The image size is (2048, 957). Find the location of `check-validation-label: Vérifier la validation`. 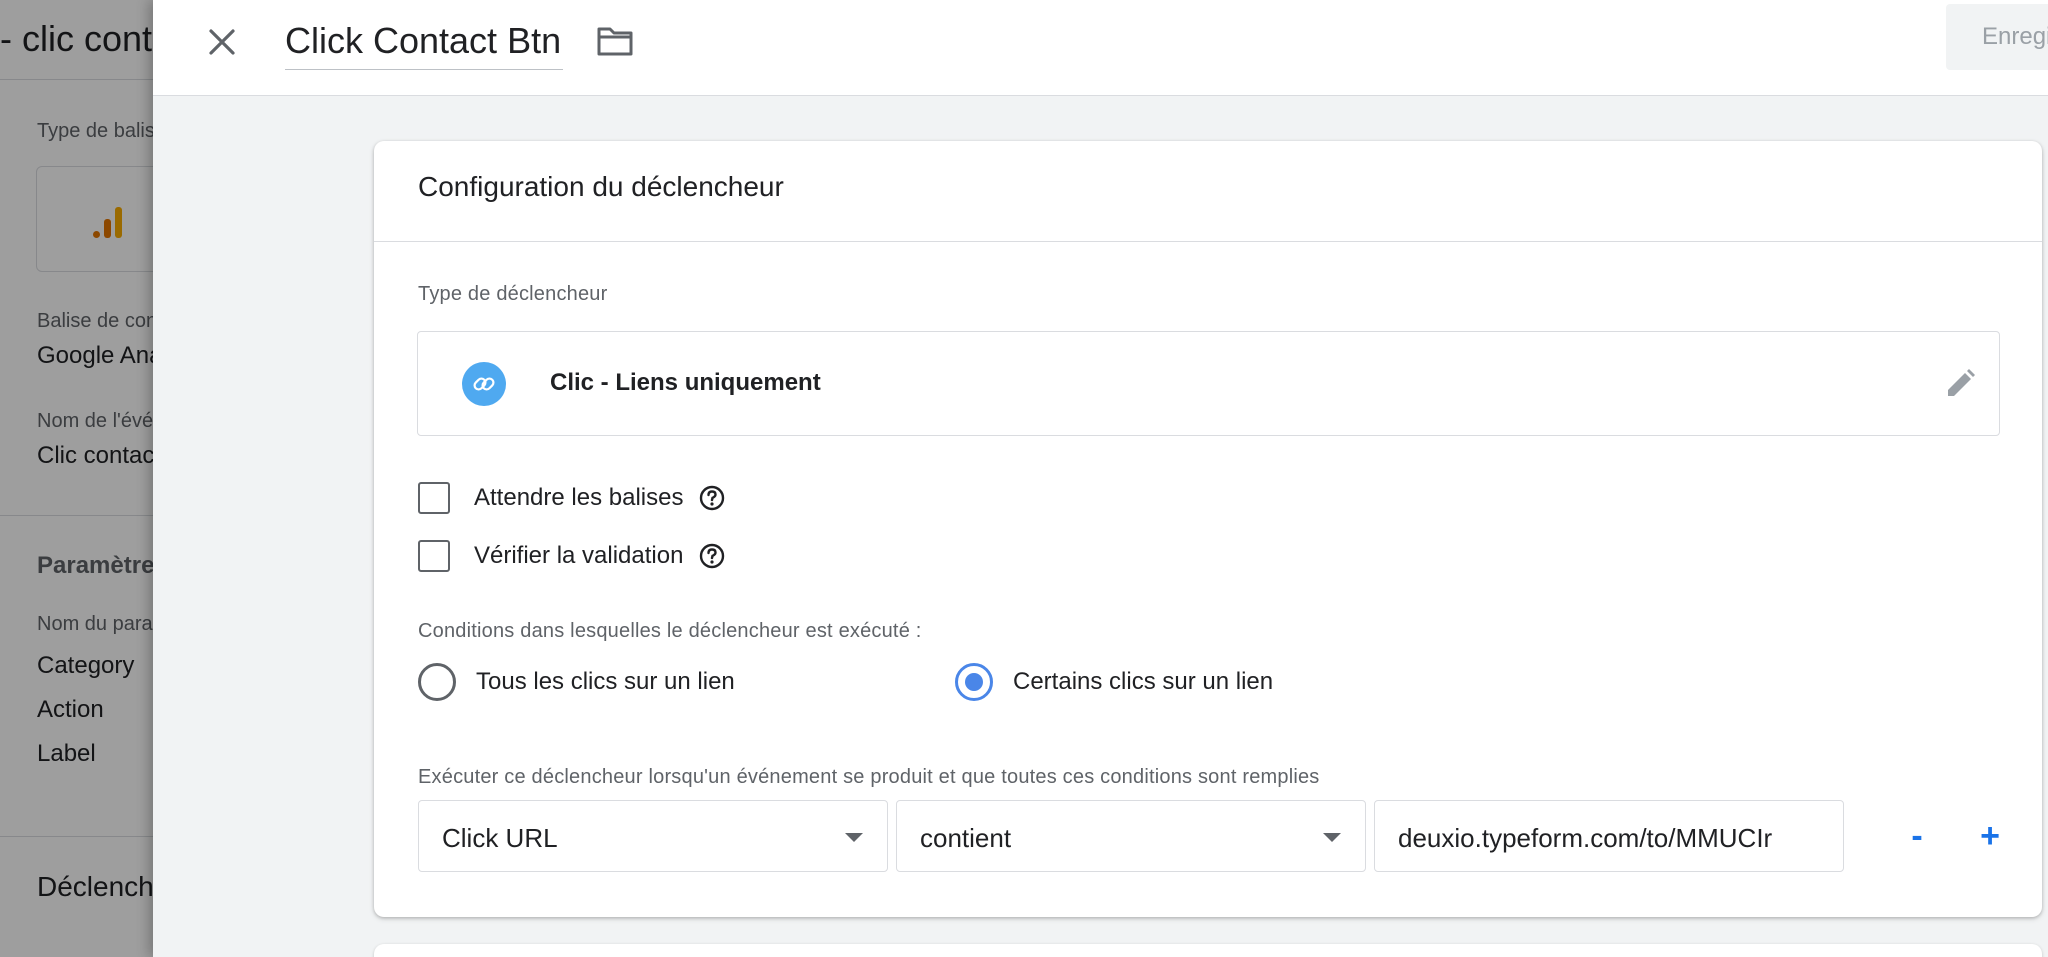

check-validation-label: Vérifier la validation is located at coordinates (579, 555).